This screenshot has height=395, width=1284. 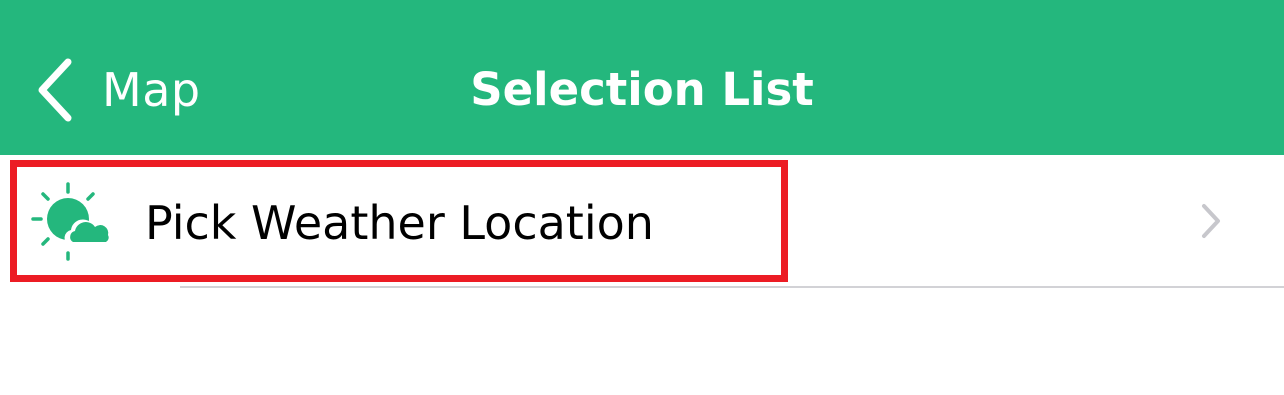 I want to click on page-title: Selection List, so click(x=642, y=89).